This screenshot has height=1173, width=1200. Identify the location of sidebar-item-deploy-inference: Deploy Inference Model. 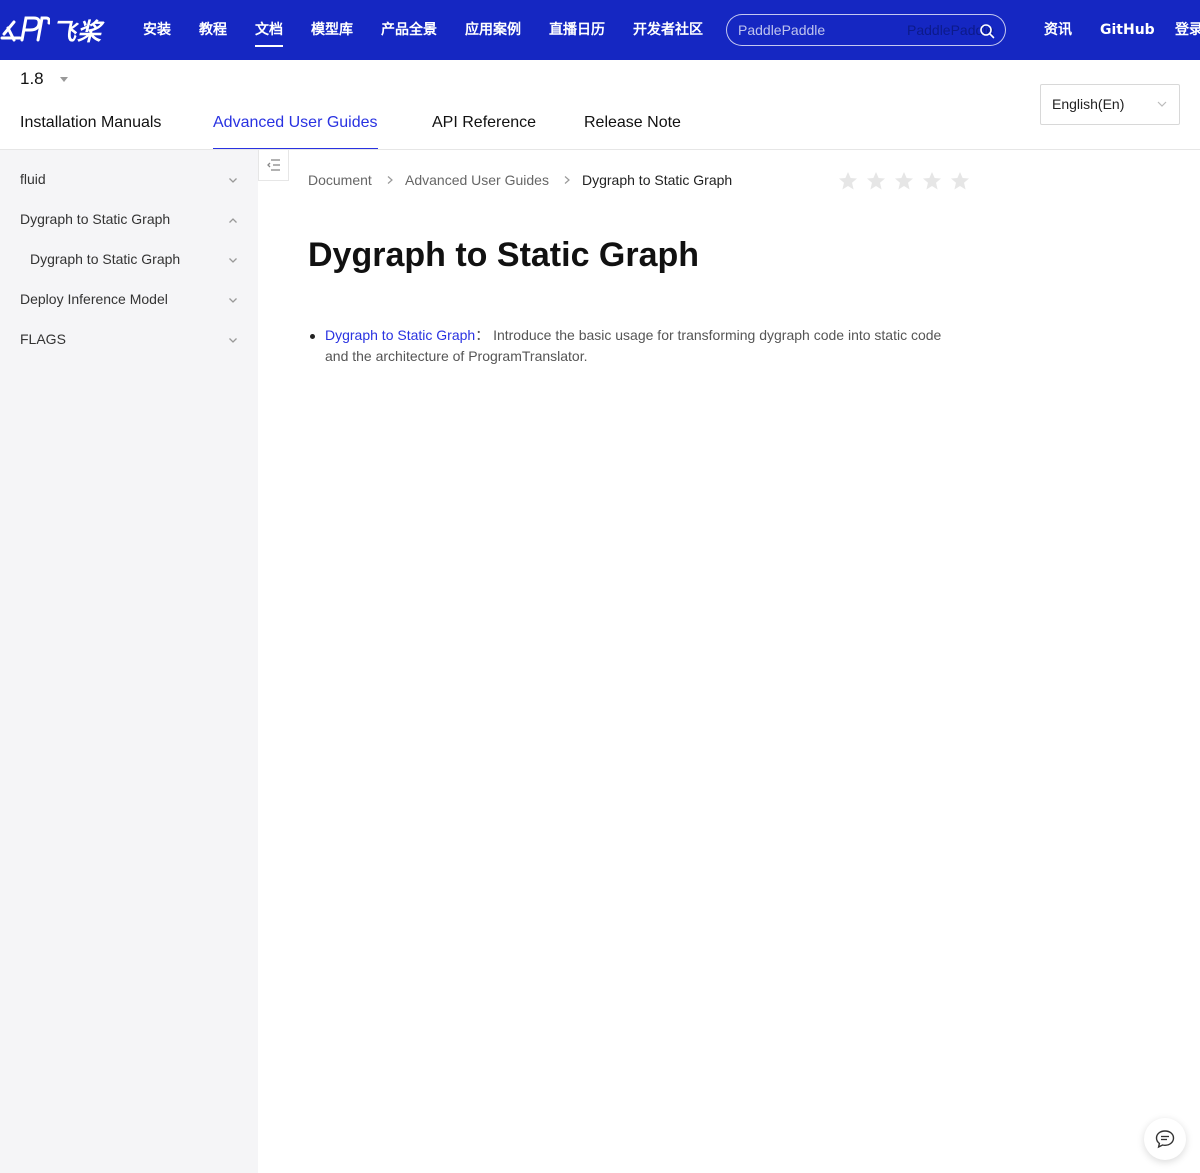
(129, 300).